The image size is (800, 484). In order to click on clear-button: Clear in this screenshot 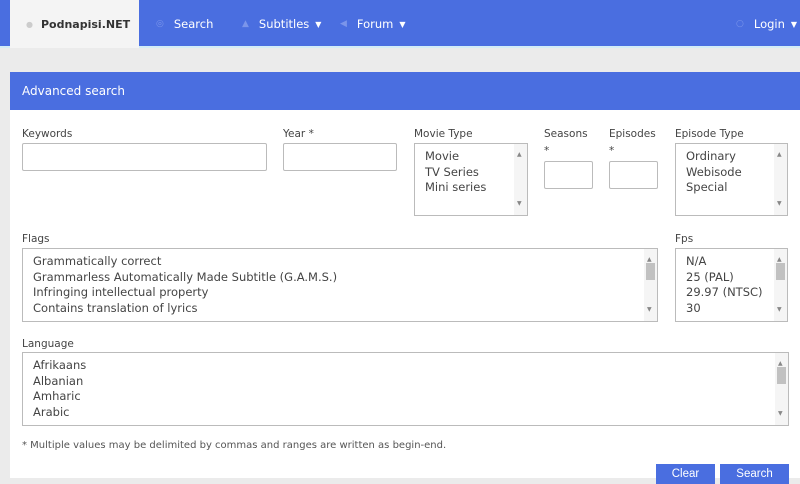, I will do `click(685, 474)`.